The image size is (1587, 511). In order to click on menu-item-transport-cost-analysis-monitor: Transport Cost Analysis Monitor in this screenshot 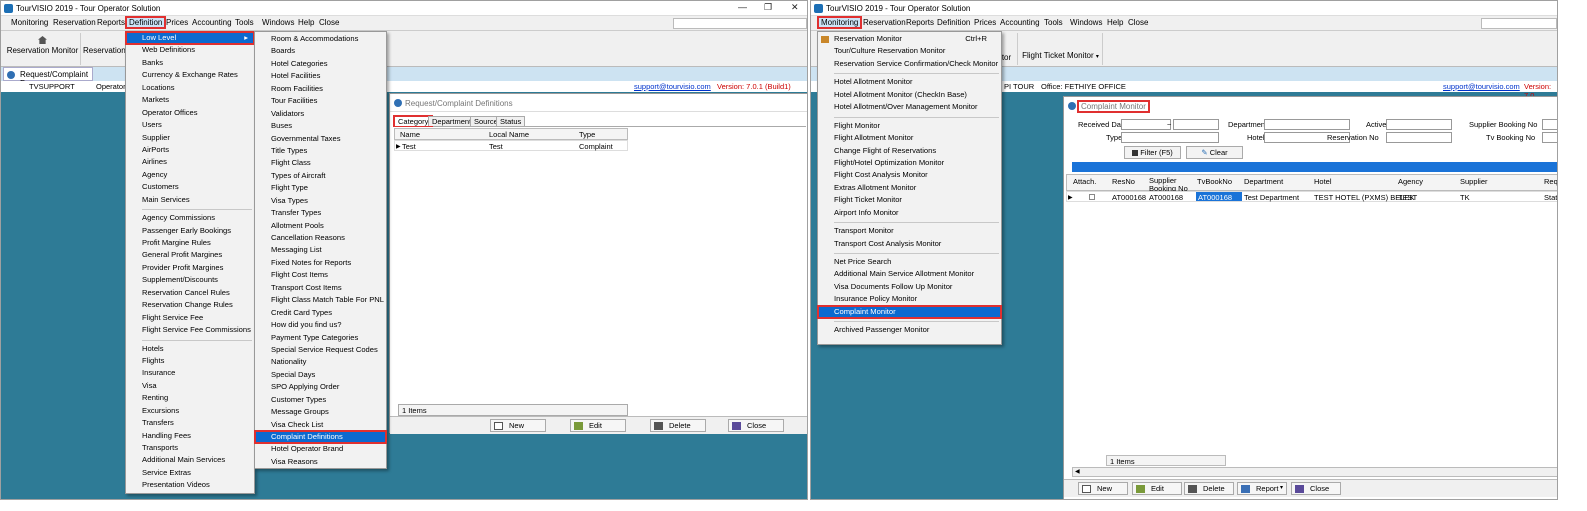, I will do `click(909, 244)`.